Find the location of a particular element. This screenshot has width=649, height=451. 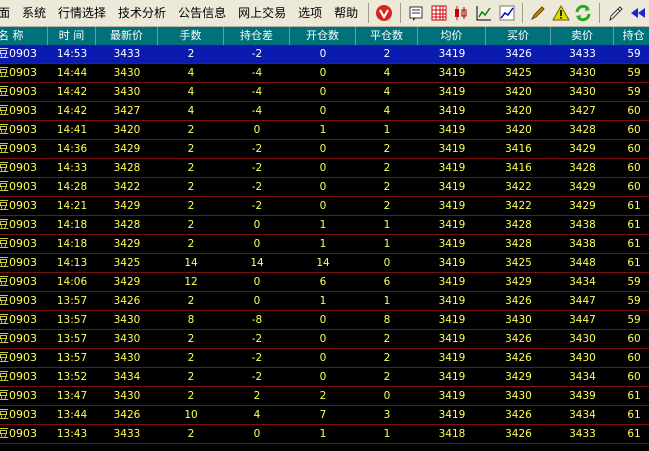

candlestick-button is located at coordinates (461, 13).